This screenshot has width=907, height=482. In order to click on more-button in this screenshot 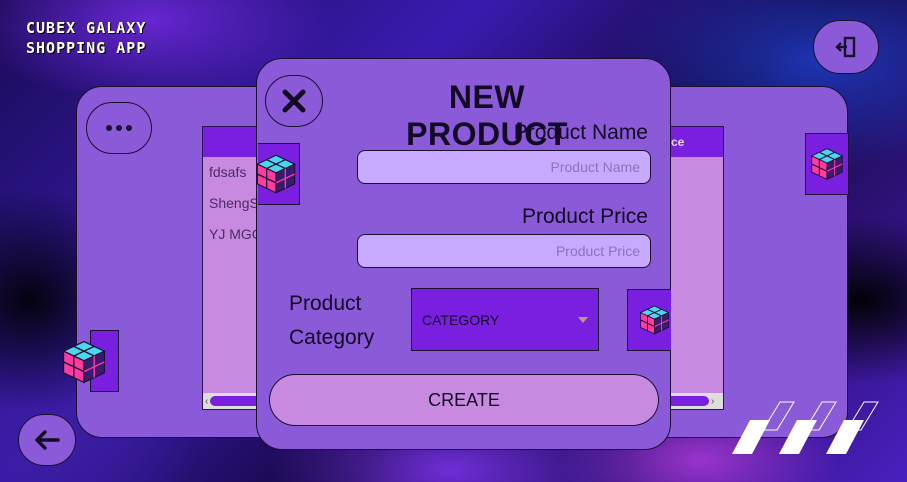, I will do `click(119, 128)`.